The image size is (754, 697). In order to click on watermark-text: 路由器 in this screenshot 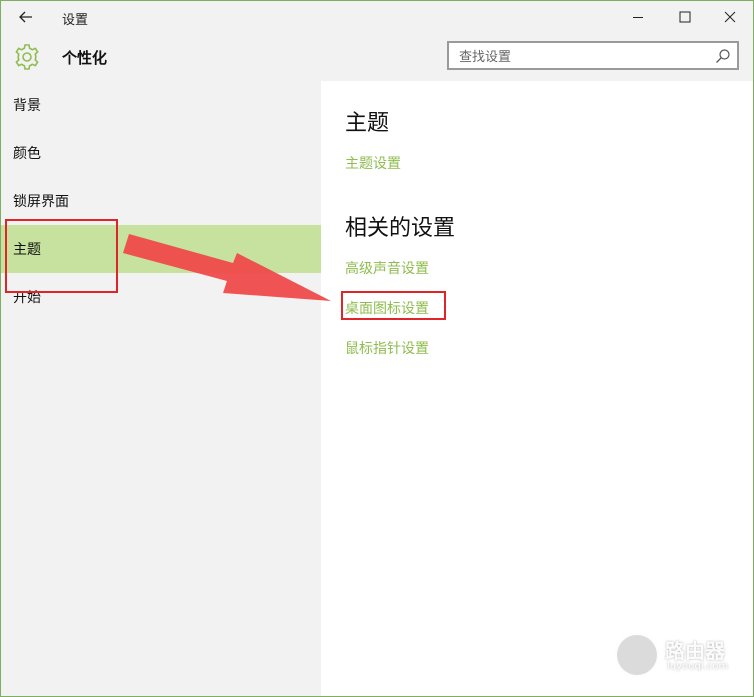, I will do `click(695, 651)`.